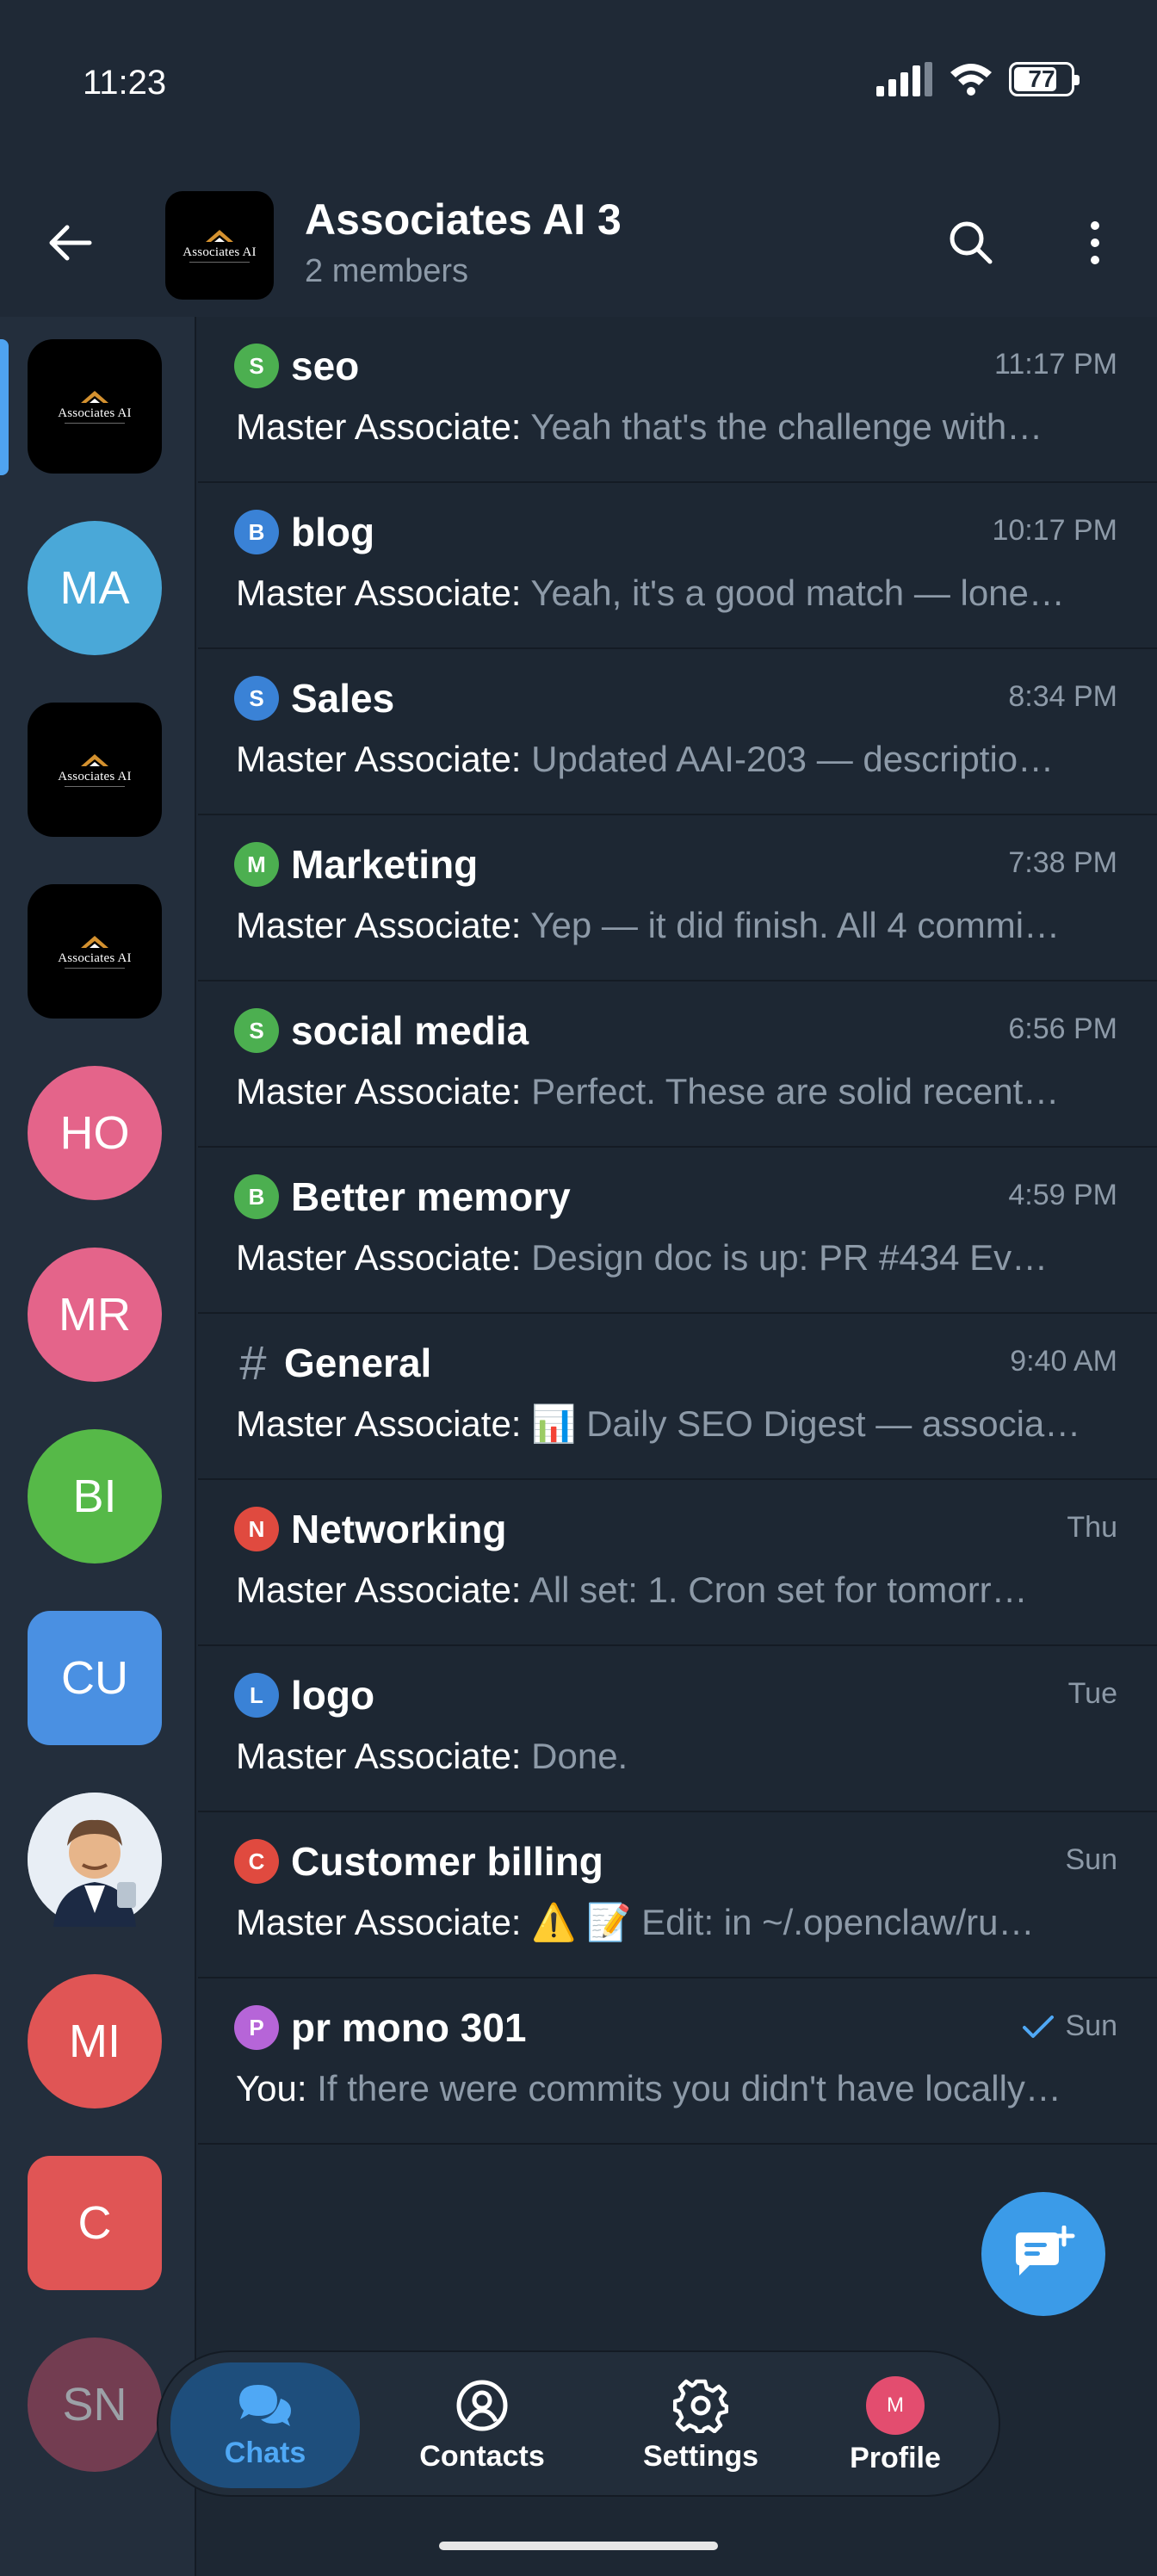 The width and height of the screenshot is (1157, 2576). I want to click on nav-contacts-label: Contacts, so click(482, 2456).